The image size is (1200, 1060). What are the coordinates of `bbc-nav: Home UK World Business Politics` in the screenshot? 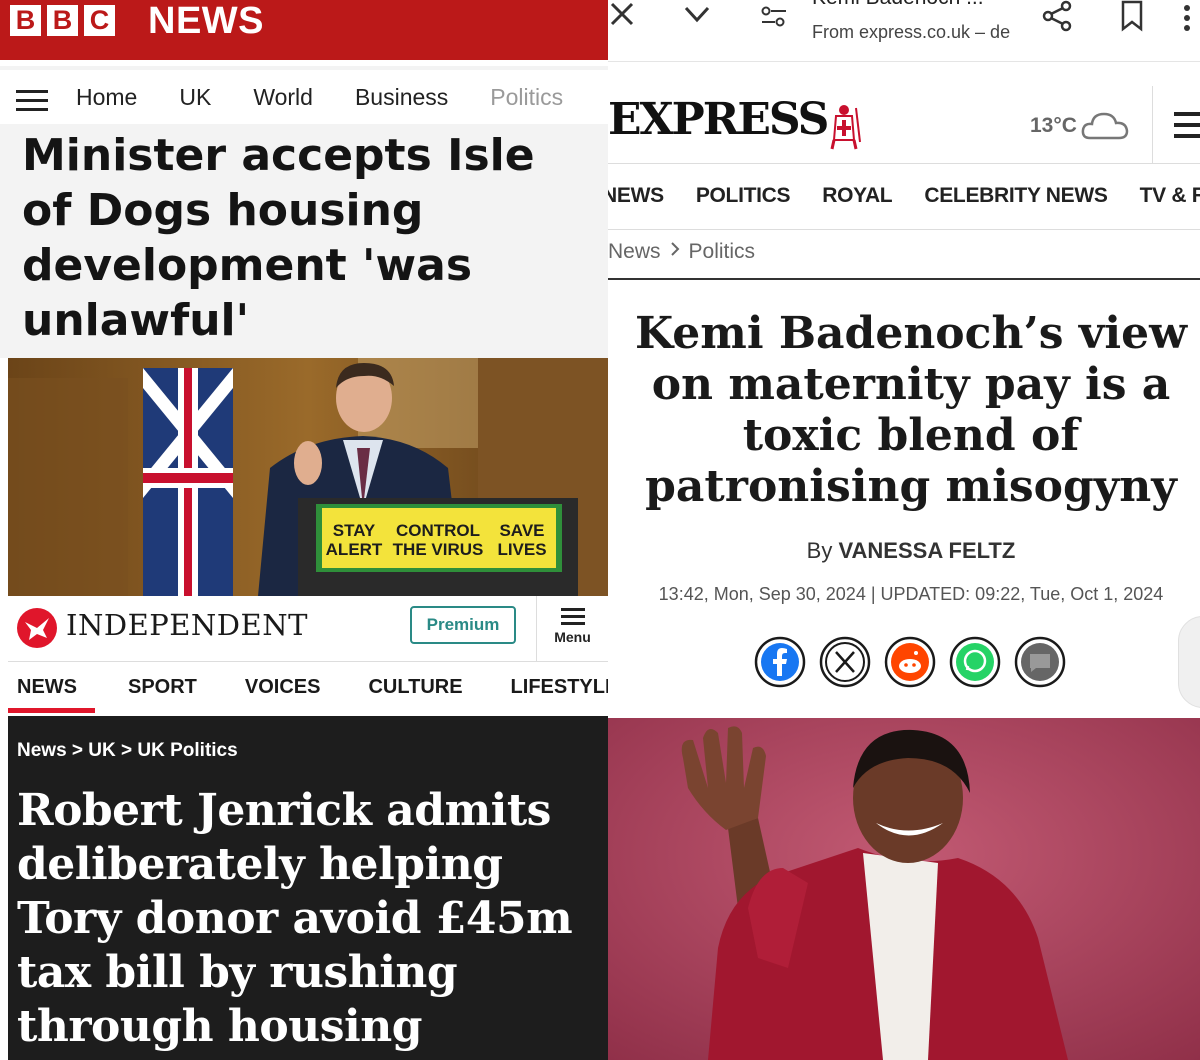 It's located at (304, 97).